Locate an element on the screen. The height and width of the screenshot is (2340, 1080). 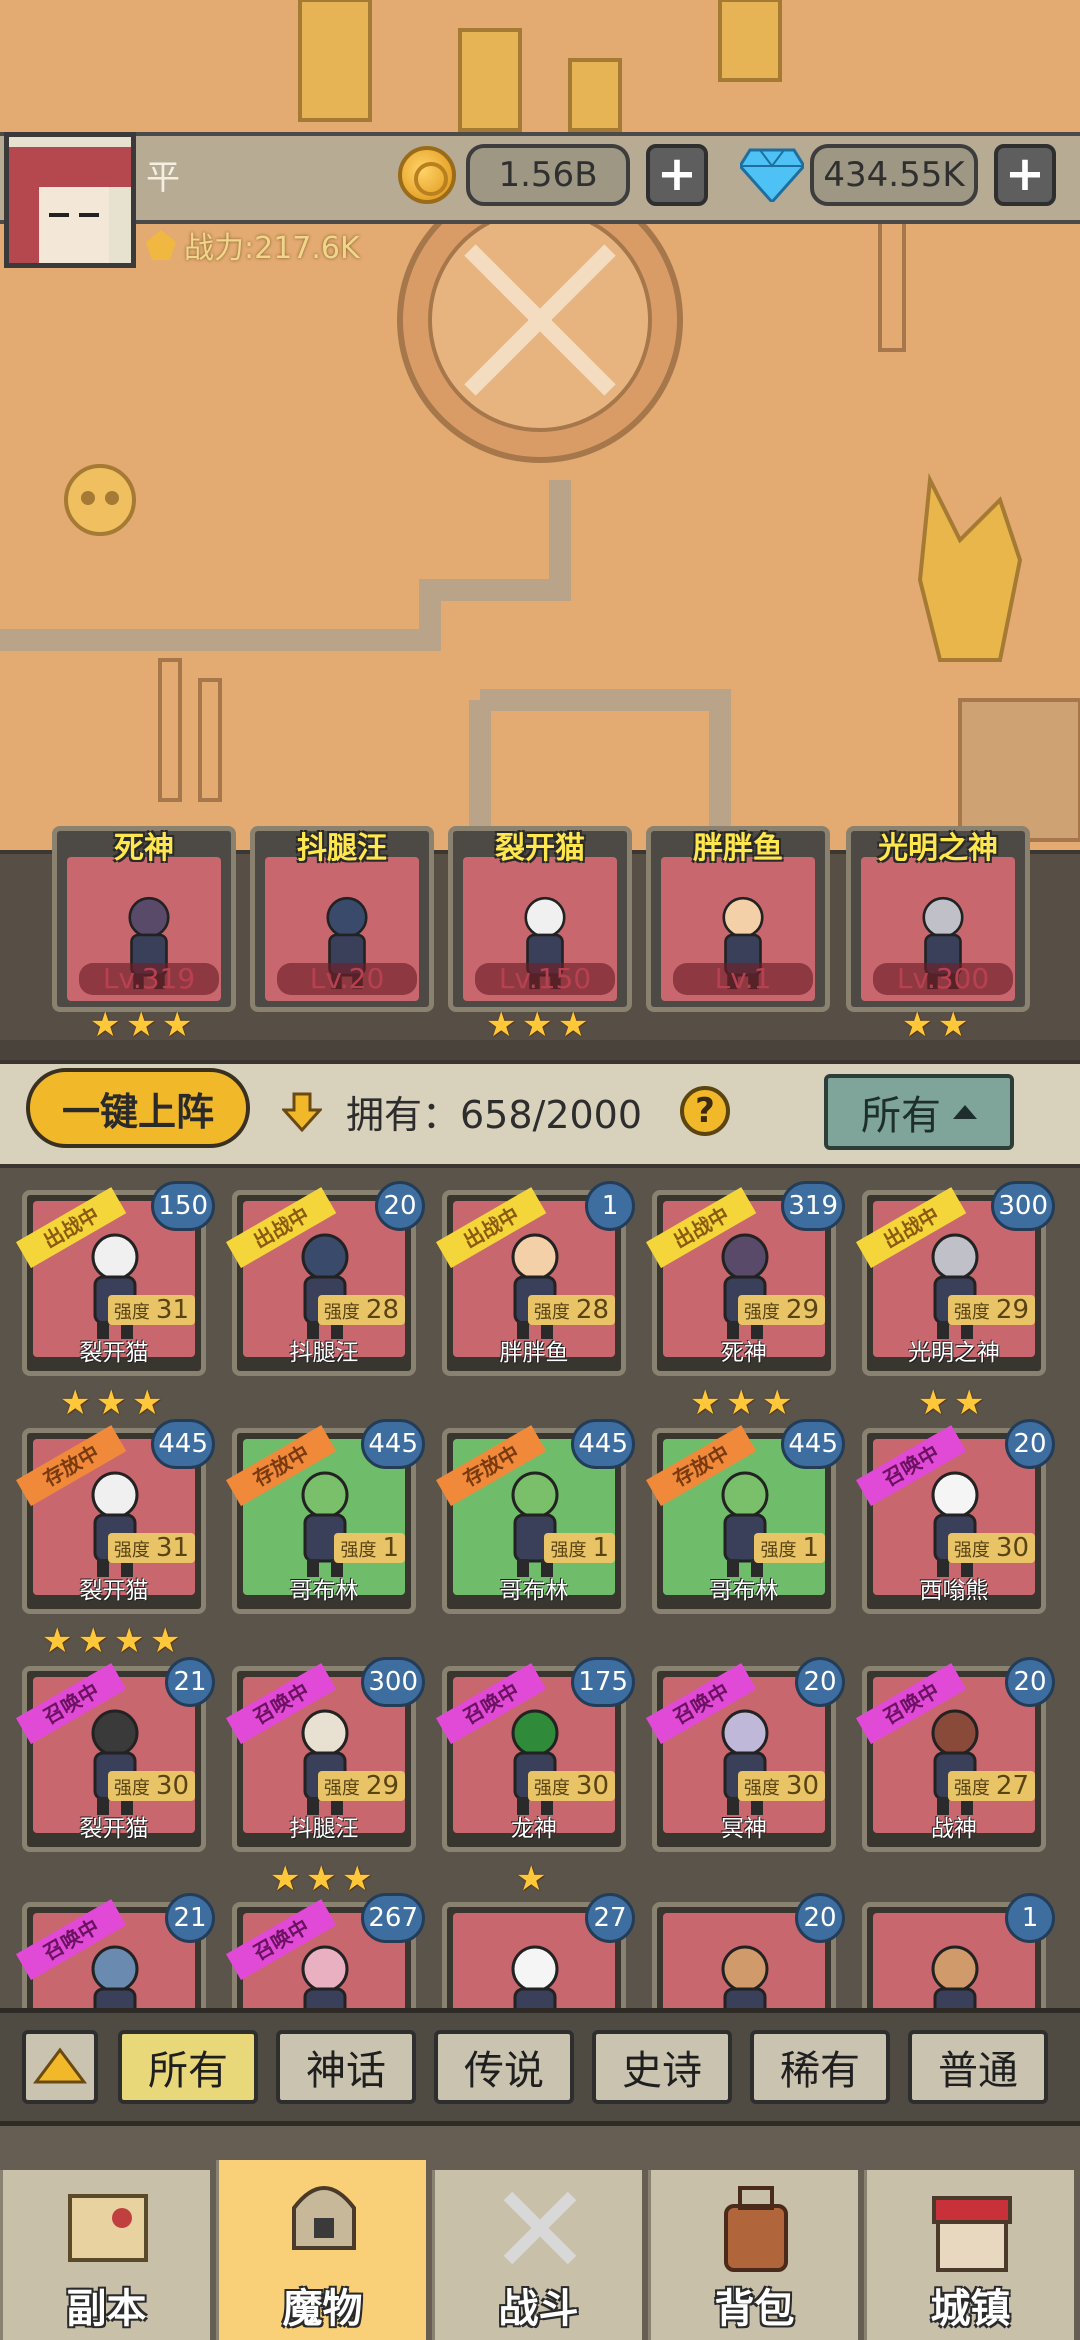
diamond-icon is located at coordinates (772, 175).